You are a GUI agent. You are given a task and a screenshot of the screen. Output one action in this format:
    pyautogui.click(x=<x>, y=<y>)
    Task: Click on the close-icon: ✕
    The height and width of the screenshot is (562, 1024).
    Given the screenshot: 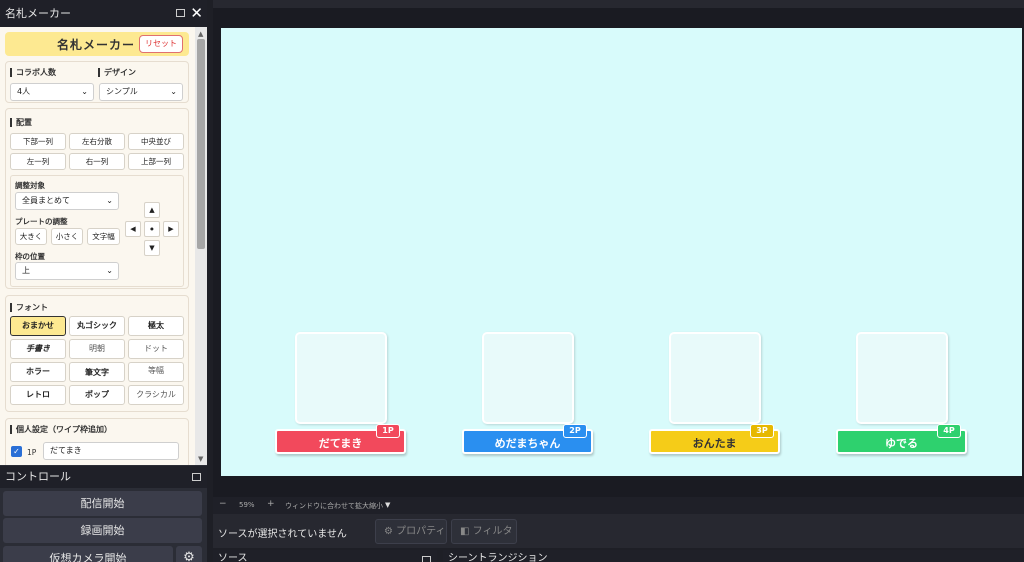 What is the action you would take?
    pyautogui.click(x=196, y=13)
    